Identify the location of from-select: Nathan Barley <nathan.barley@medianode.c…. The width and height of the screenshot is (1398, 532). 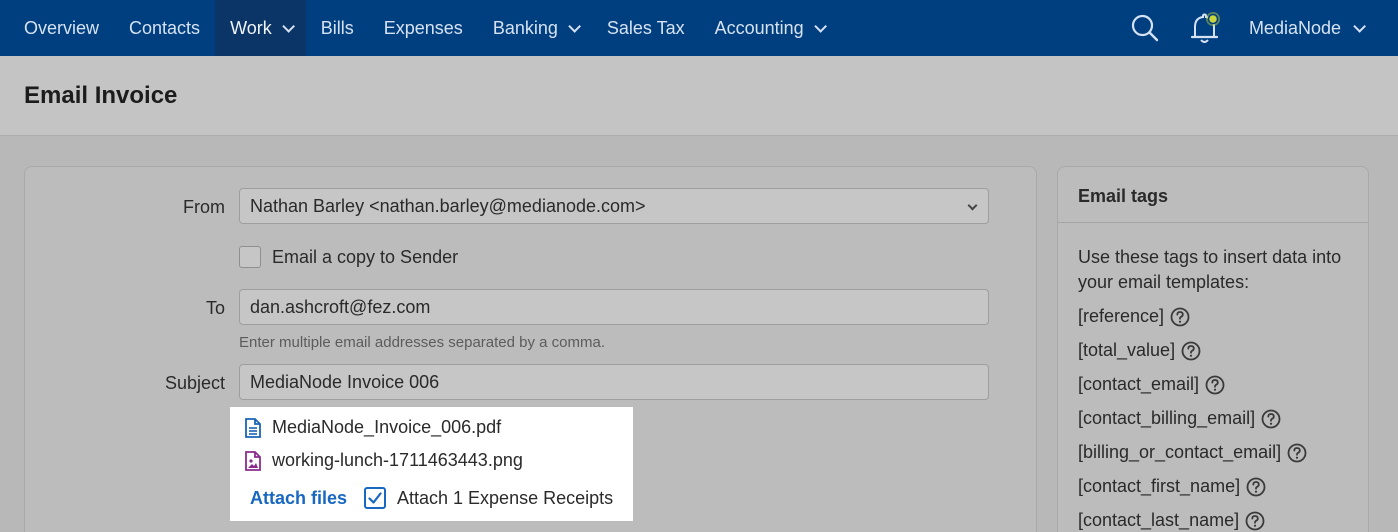
(614, 206).